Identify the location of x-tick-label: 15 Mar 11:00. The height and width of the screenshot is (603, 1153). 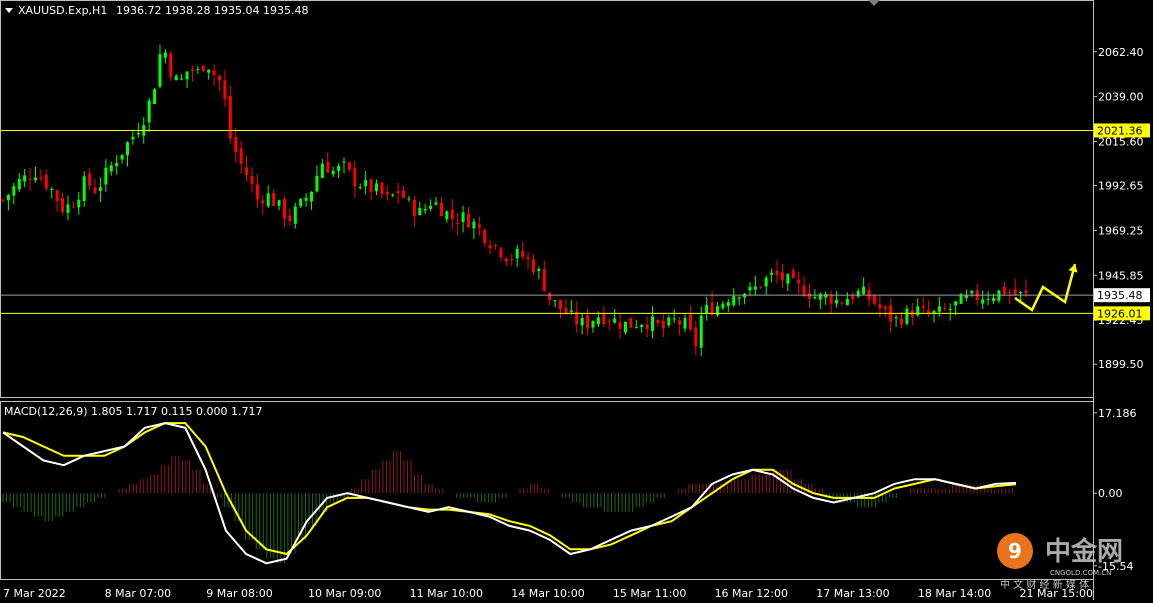
(649, 593).